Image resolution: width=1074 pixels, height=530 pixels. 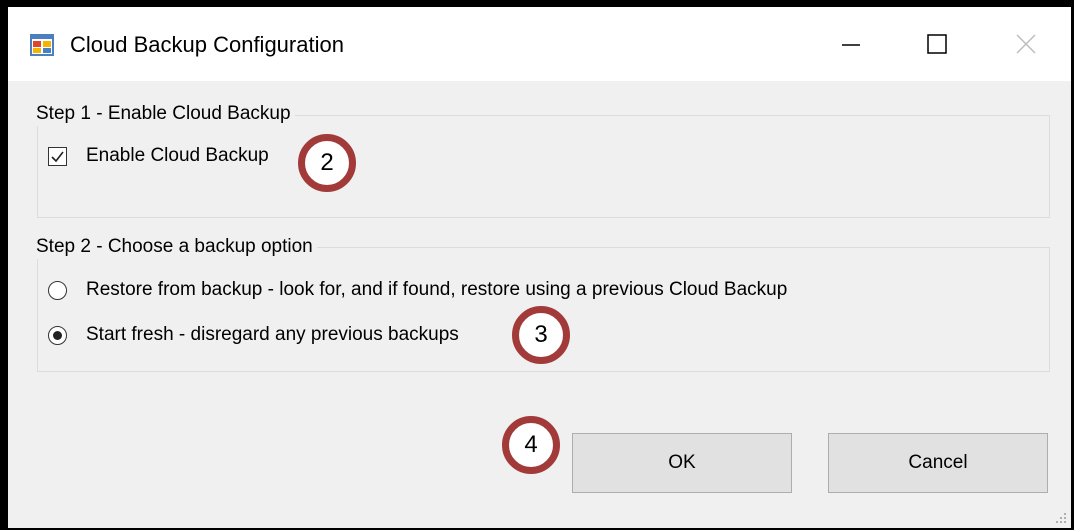 What do you see at coordinates (57, 290) in the screenshot?
I see `restore-from-backup-radio` at bounding box center [57, 290].